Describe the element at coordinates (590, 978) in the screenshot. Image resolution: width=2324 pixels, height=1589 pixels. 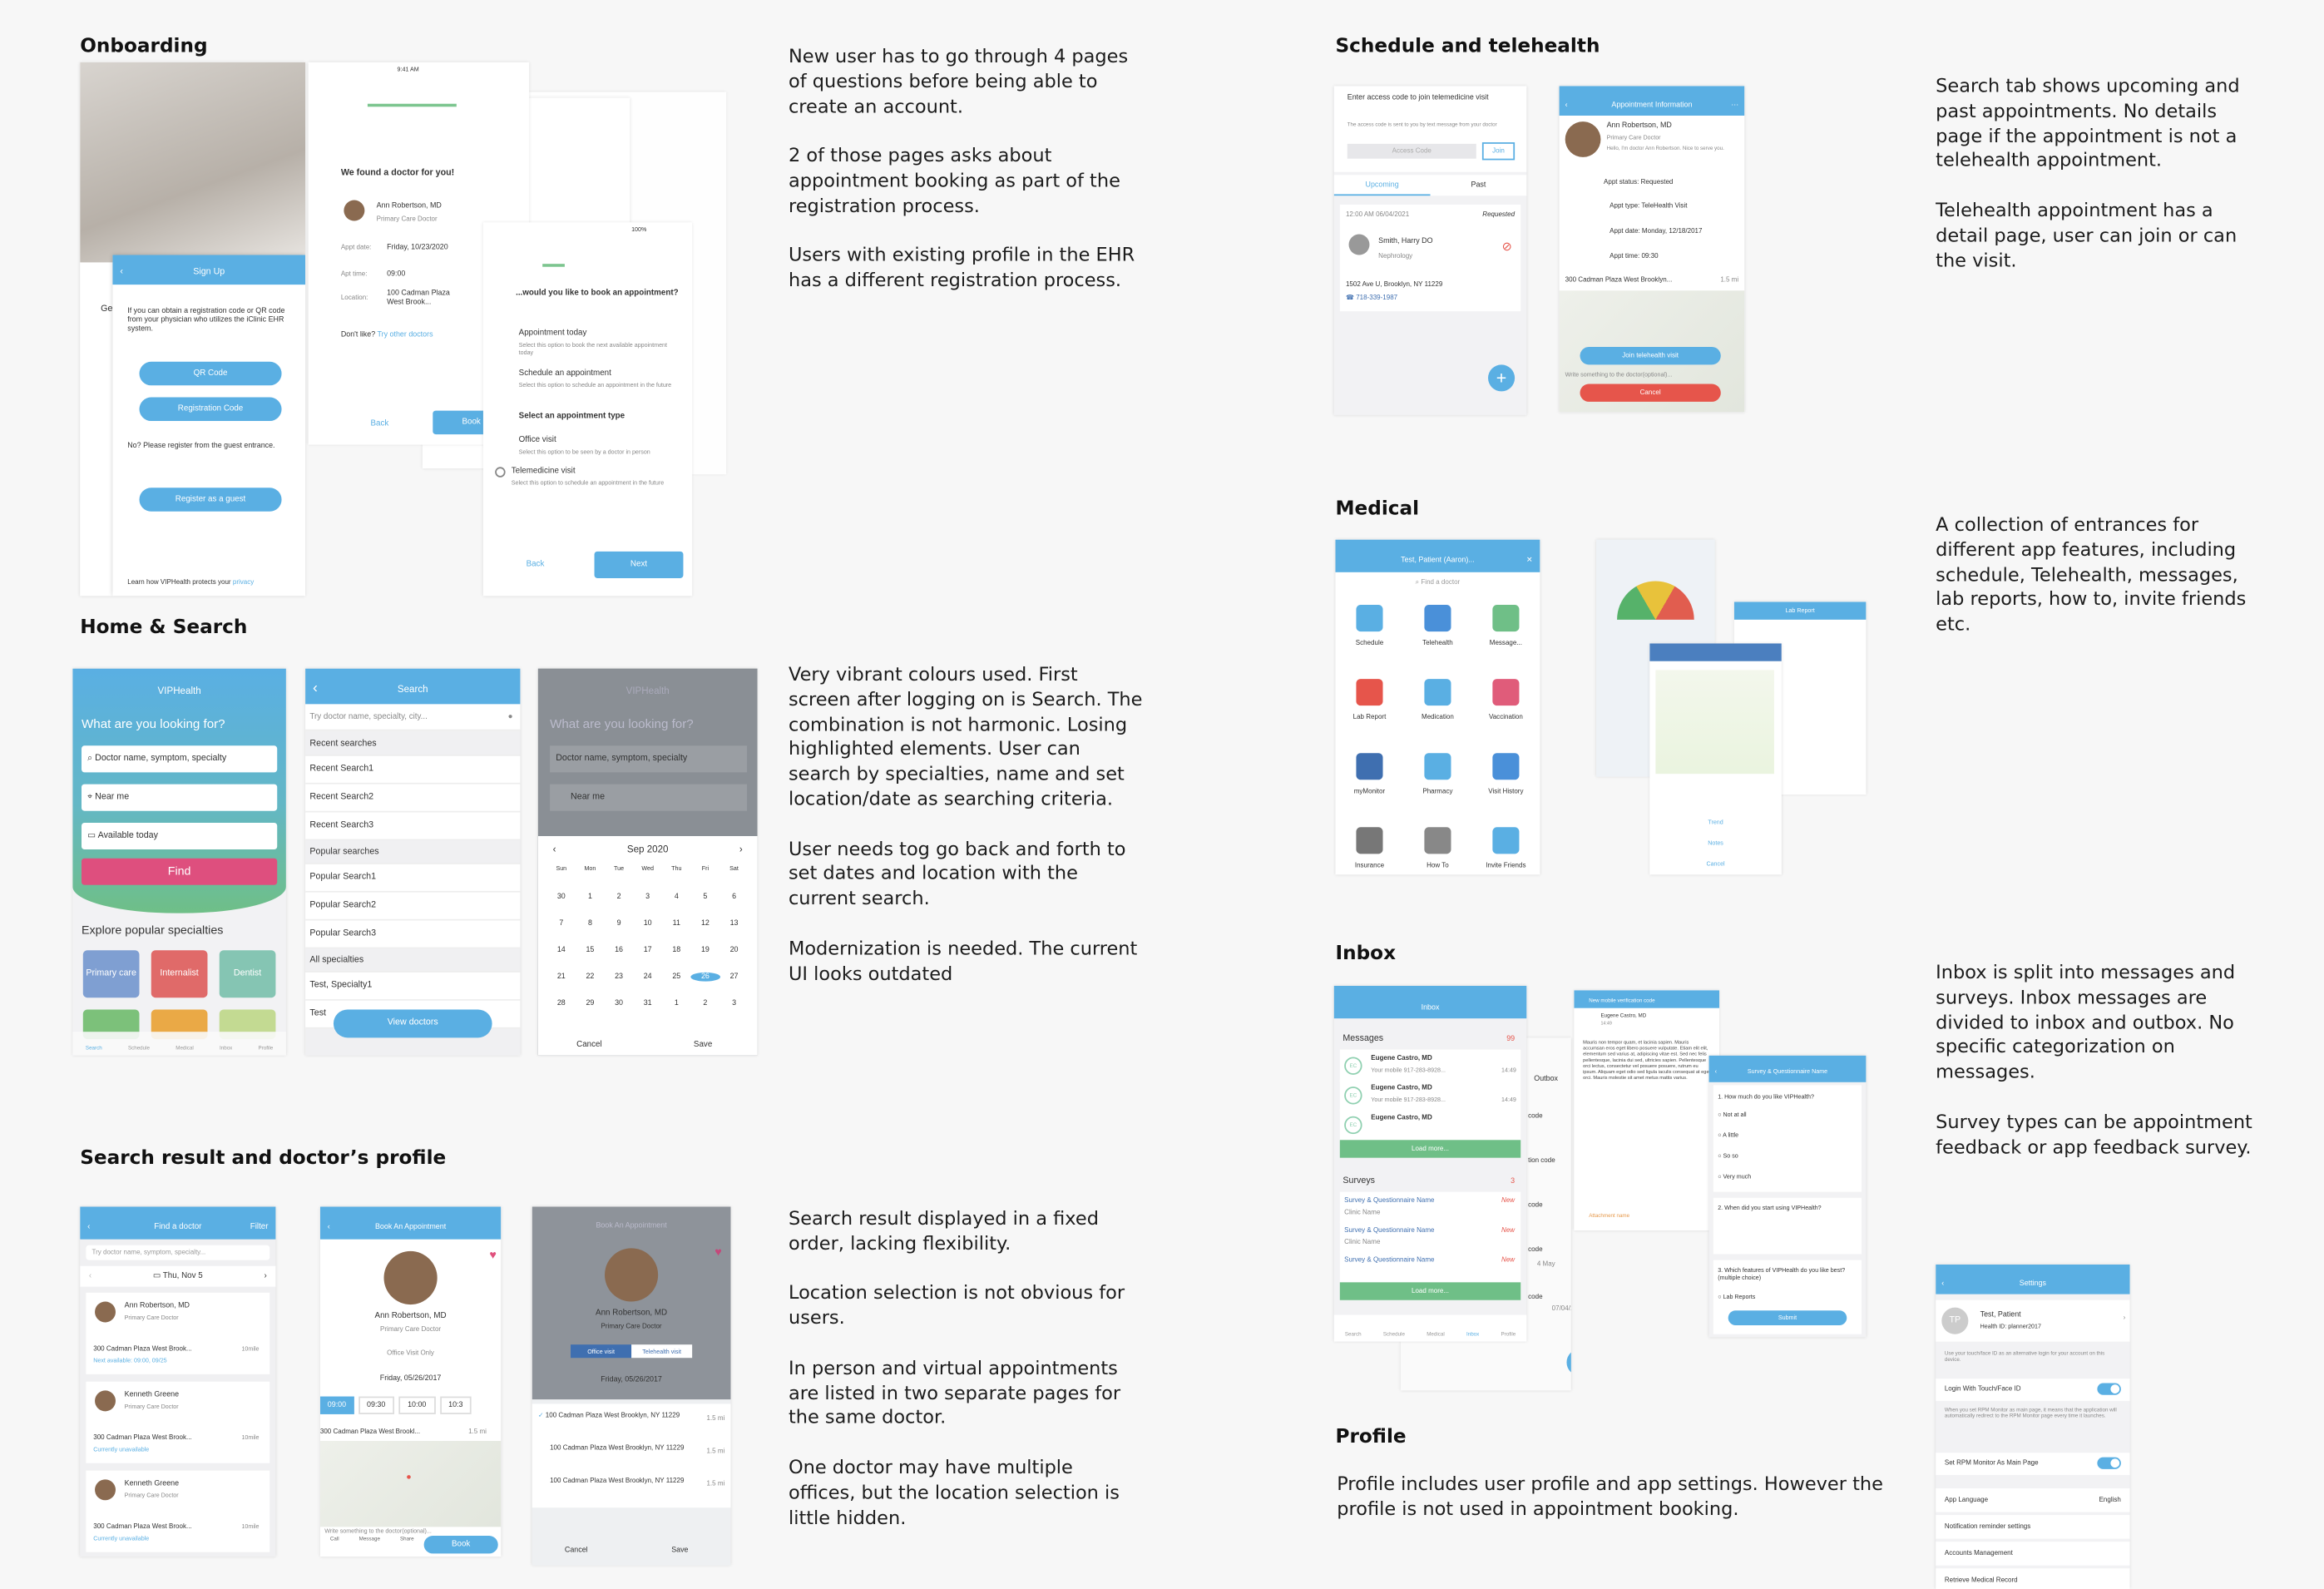
I see `calendar-day: 22` at that location.